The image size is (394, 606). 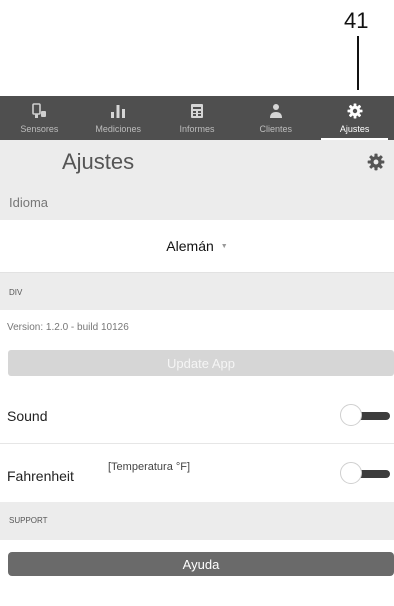 I want to click on fahrenheit-label: Fahrenheit, so click(x=40, y=476).